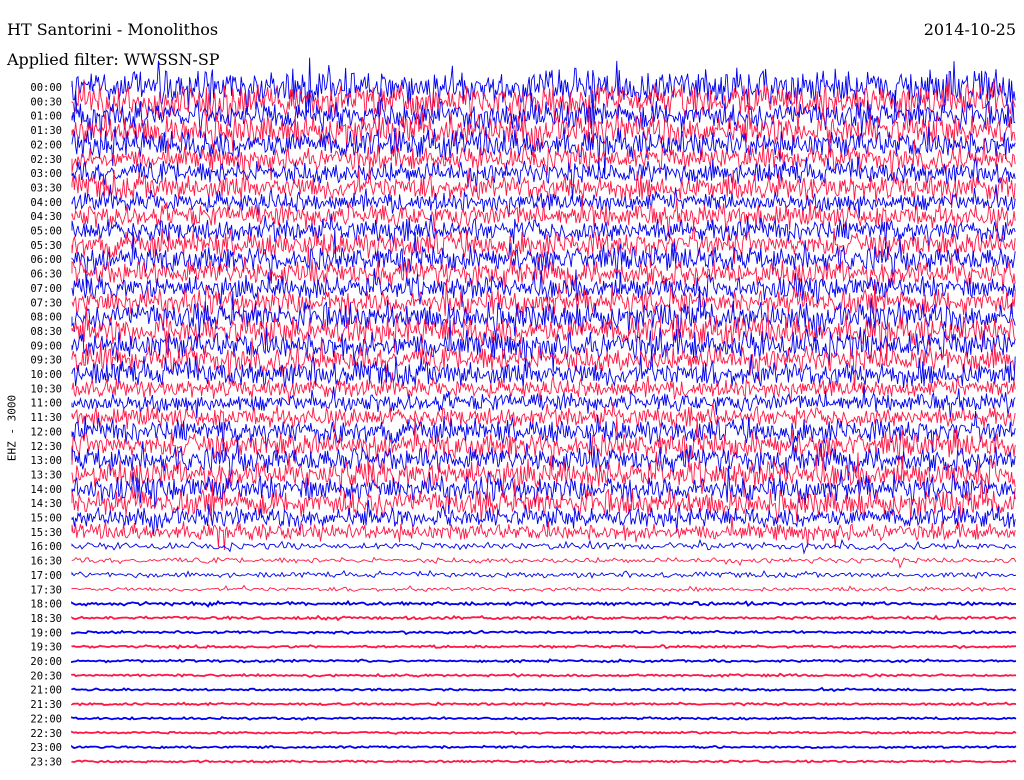 Image resolution: width=1024 pixels, height=780 pixels. What do you see at coordinates (46, 332) in the screenshot?
I see `row-time-label: 08:30` at bounding box center [46, 332].